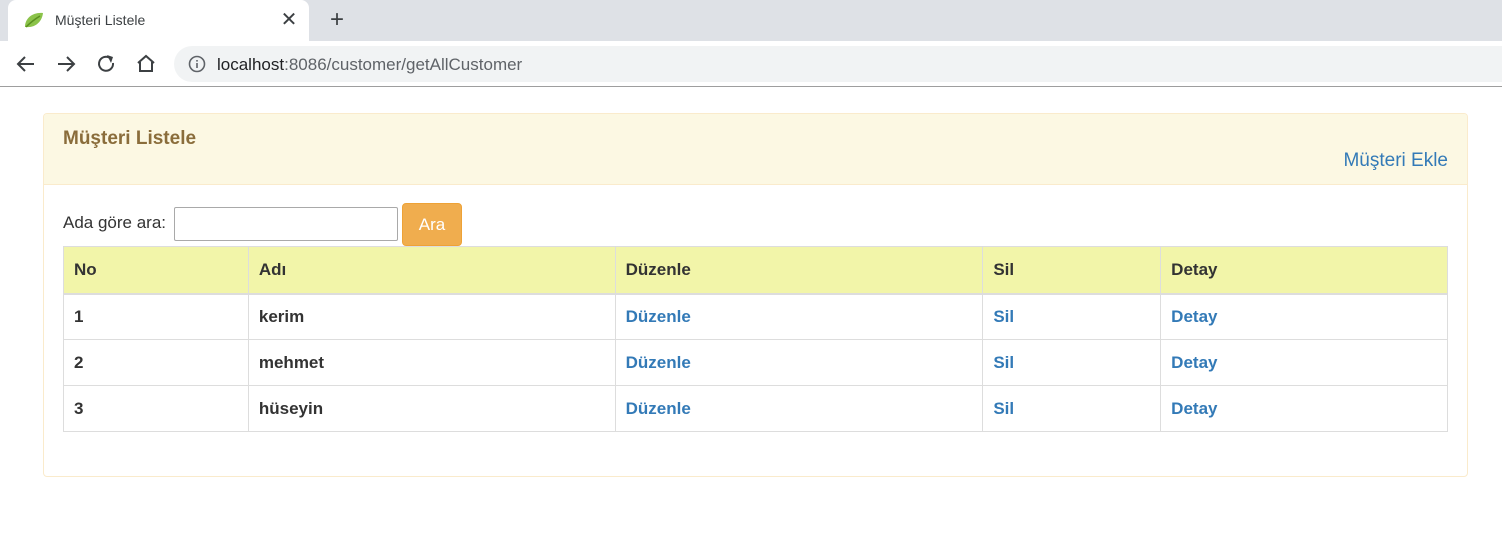  What do you see at coordinates (146, 64) in the screenshot?
I see `home-icon` at bounding box center [146, 64].